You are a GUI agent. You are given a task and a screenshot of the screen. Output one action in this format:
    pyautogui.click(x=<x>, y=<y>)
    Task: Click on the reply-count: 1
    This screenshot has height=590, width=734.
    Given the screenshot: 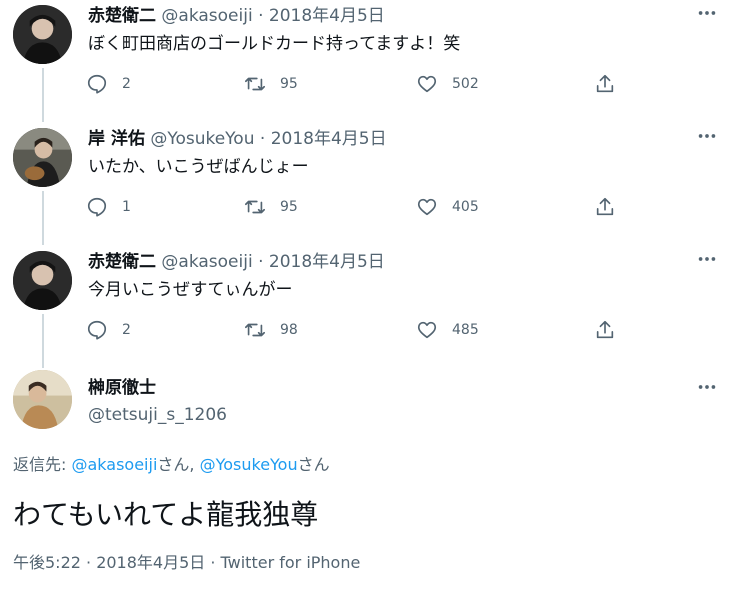 What is the action you would take?
    pyautogui.click(x=126, y=207)
    